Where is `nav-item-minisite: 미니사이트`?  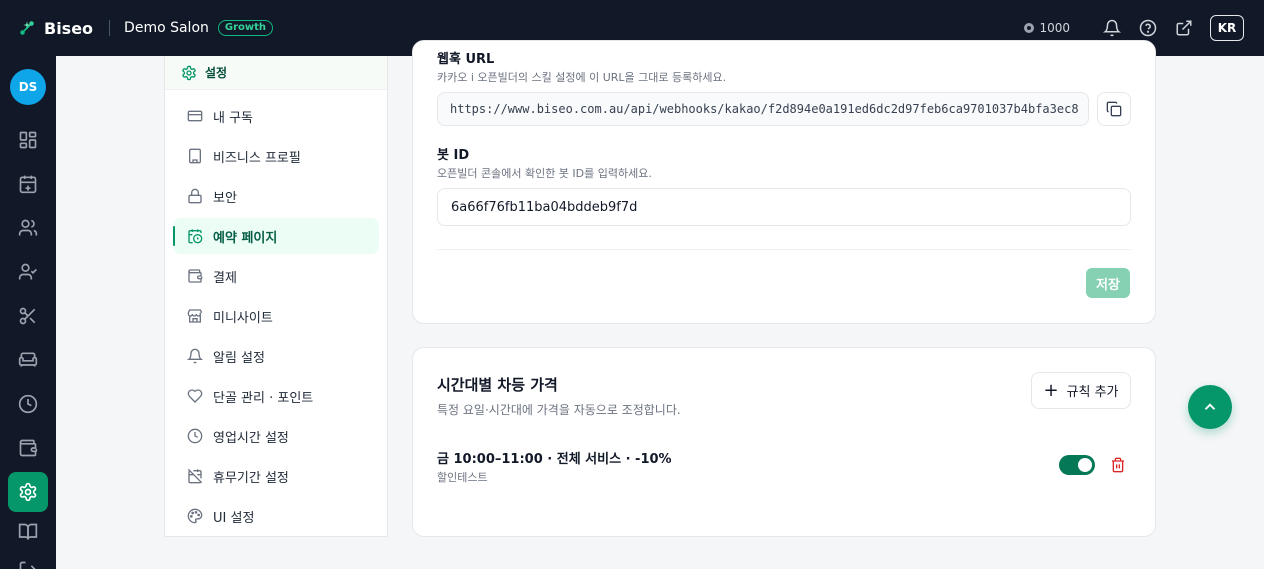 nav-item-minisite: 미니사이트 is located at coordinates (276, 316).